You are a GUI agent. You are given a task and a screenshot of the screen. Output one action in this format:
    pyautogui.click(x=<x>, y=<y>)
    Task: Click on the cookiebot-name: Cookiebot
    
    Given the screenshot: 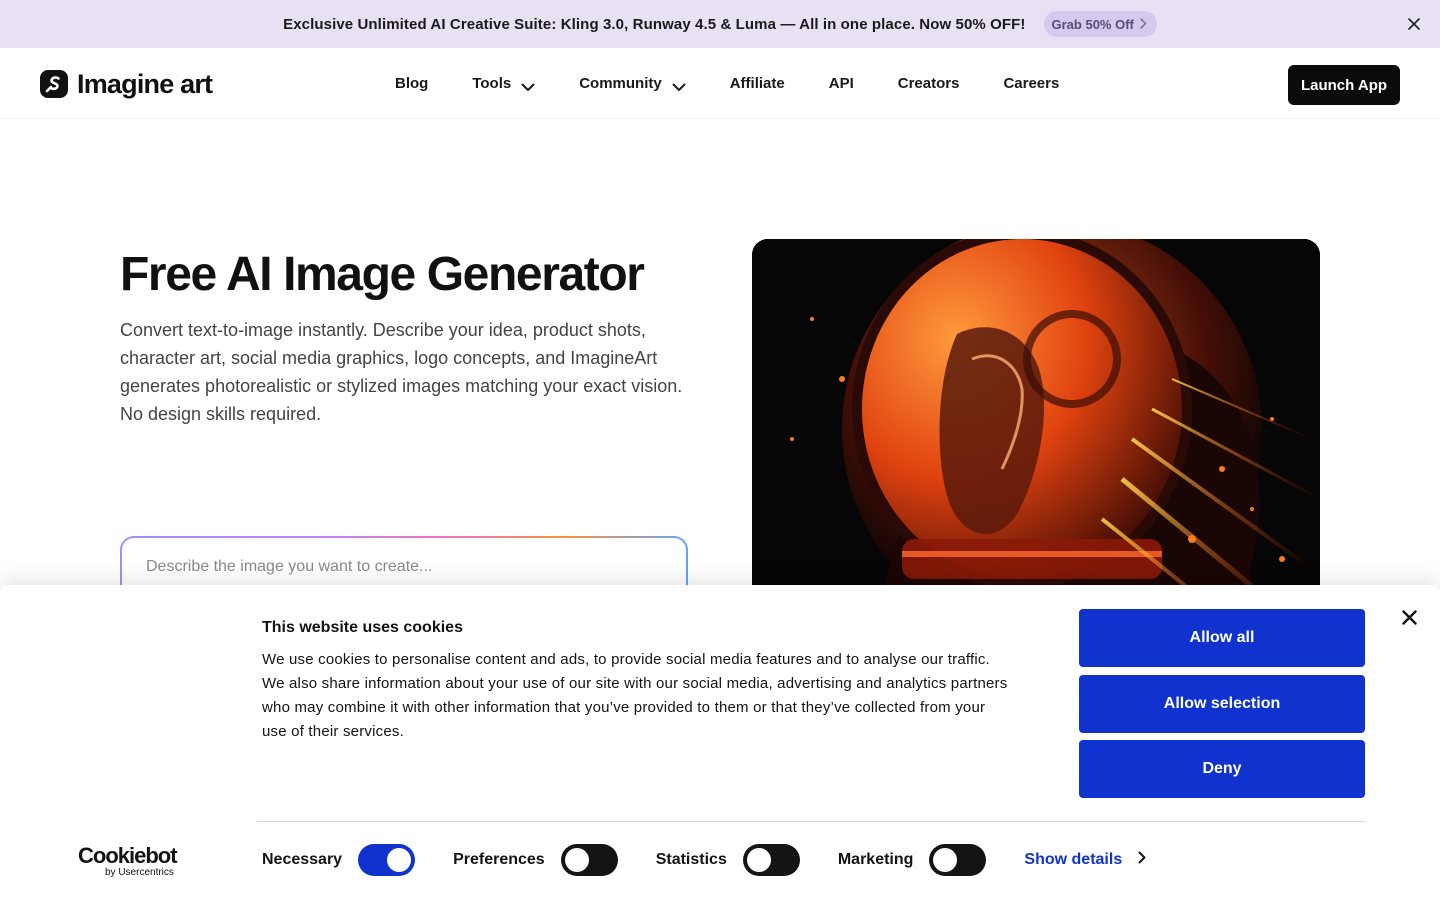 What is the action you would take?
    pyautogui.click(x=128, y=855)
    